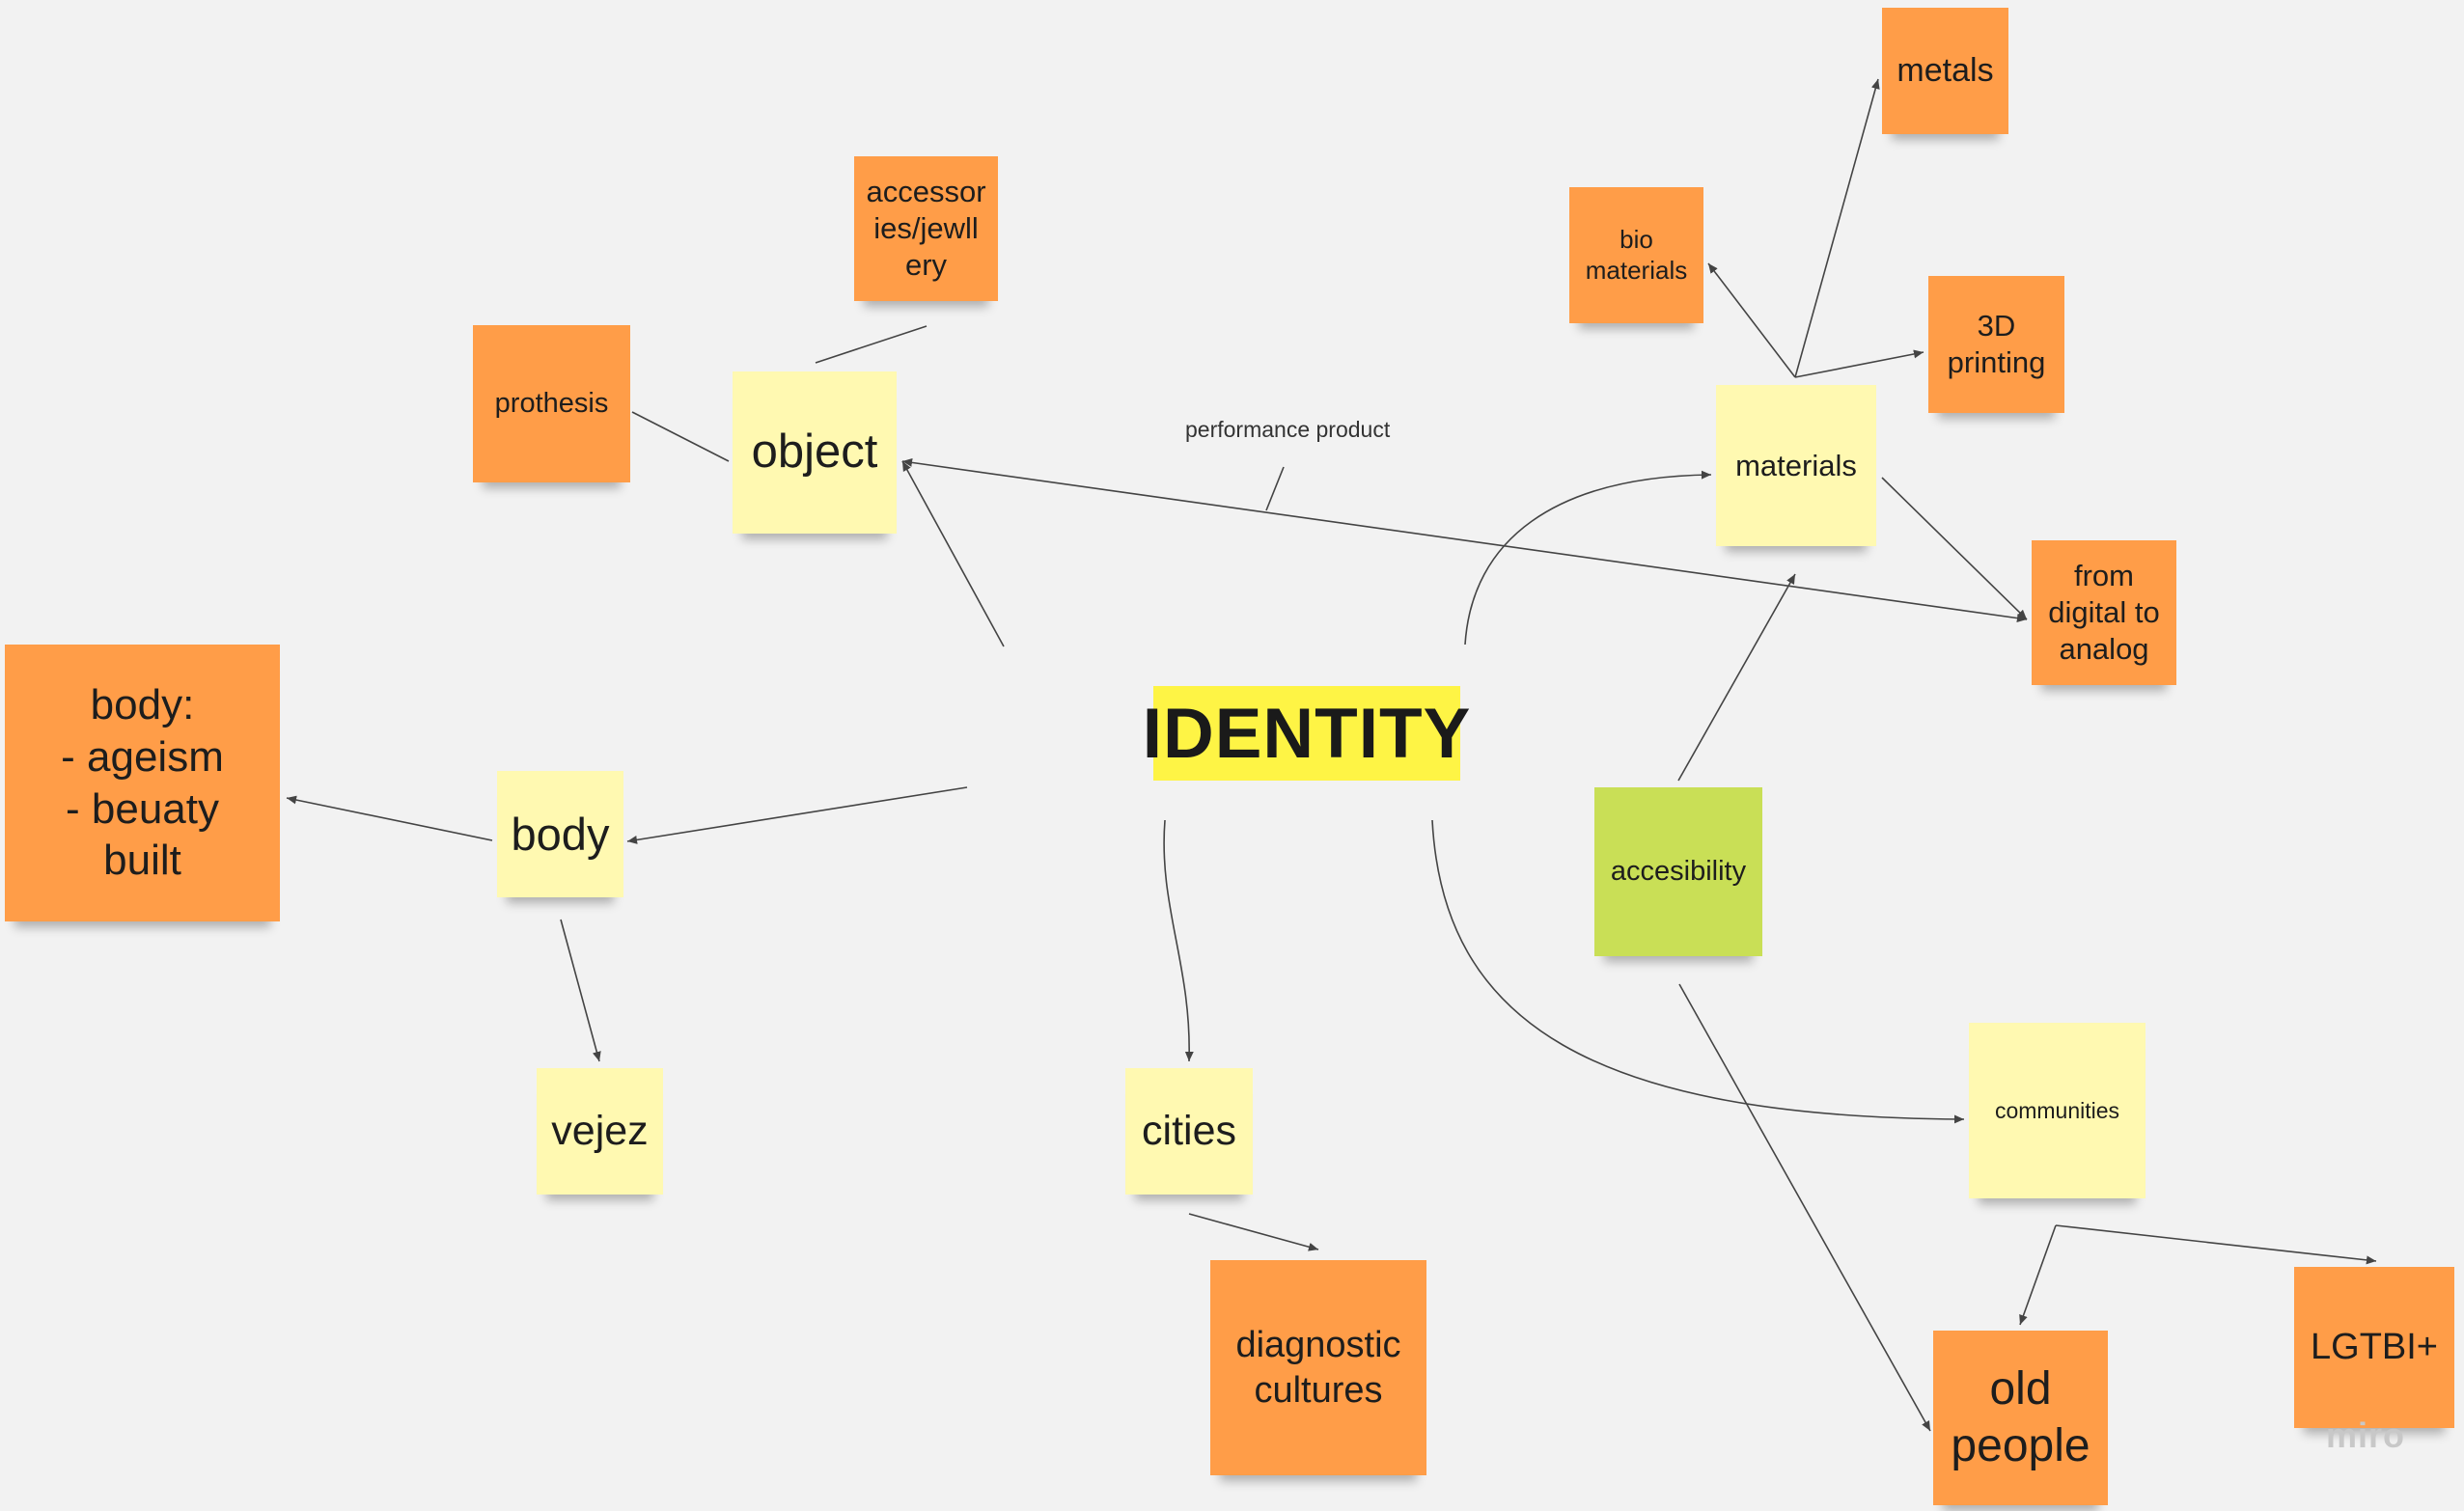 The height and width of the screenshot is (1511, 2464). What do you see at coordinates (580, 990) in the screenshot?
I see `connector-body-vejez` at bounding box center [580, 990].